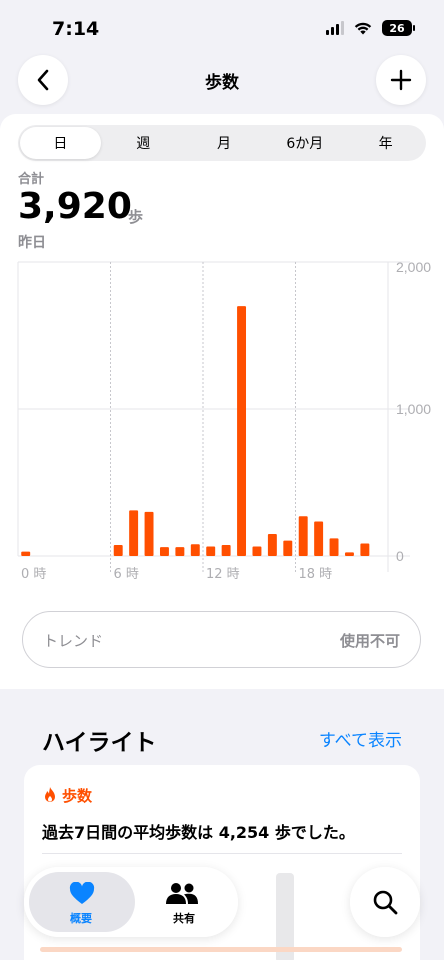  I want to click on segment-week: 週, so click(143, 143).